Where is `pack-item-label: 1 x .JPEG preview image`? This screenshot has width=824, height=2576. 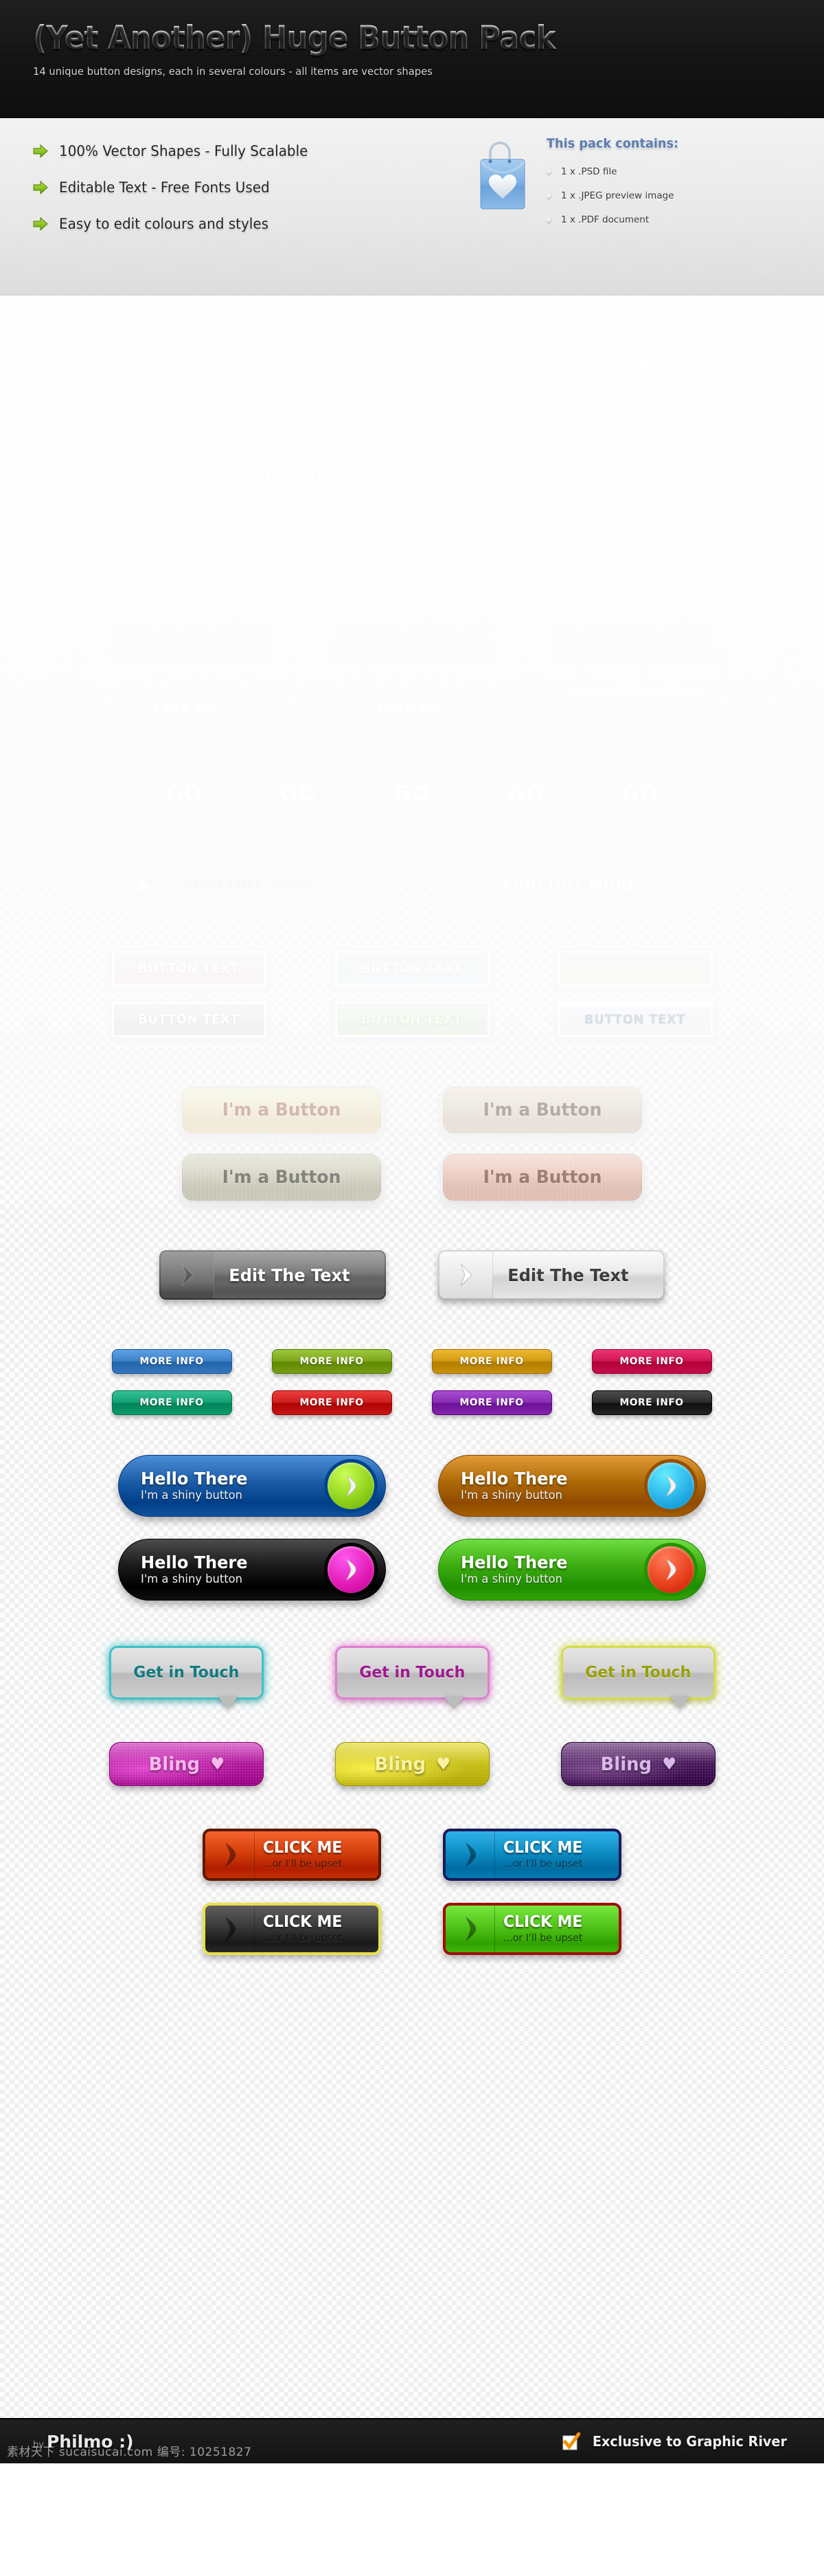 pack-item-label: 1 x .JPEG preview image is located at coordinates (617, 195).